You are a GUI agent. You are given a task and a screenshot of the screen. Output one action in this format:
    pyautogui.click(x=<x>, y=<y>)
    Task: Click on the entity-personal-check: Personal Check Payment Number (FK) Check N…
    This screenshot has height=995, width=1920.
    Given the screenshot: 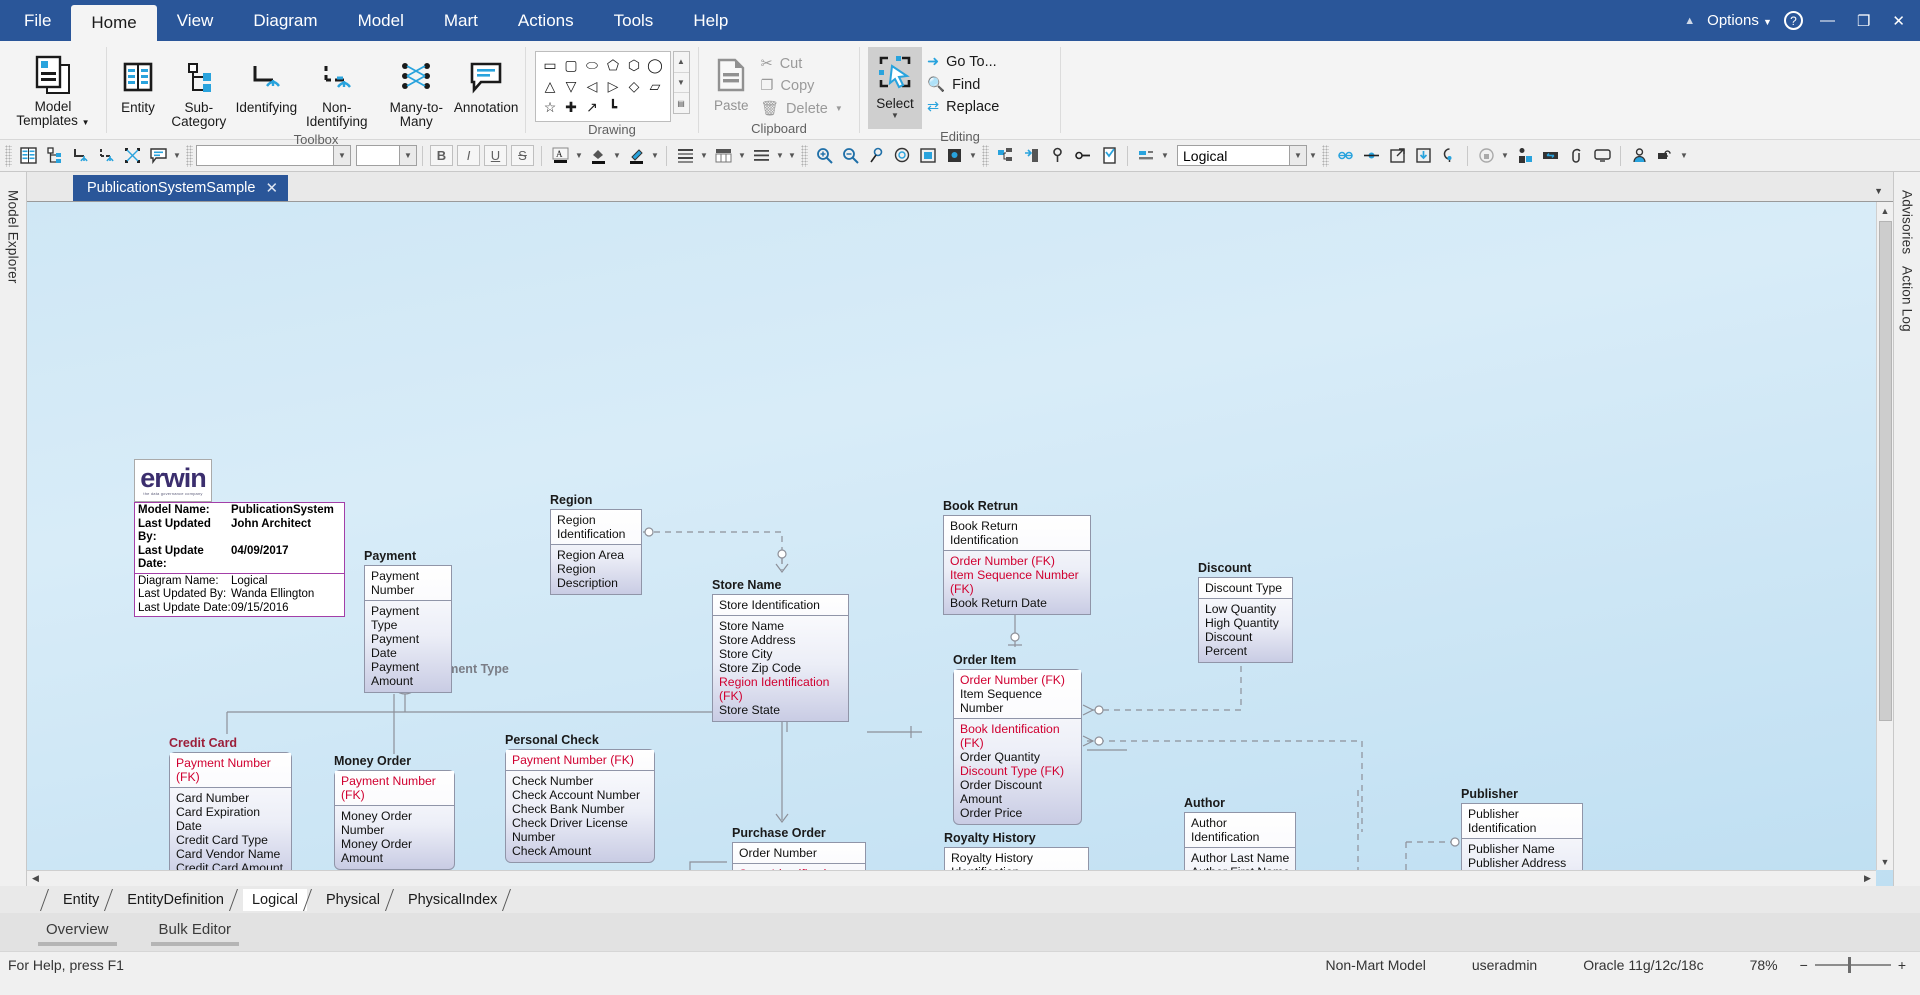 What is the action you would take?
    pyautogui.click(x=580, y=798)
    